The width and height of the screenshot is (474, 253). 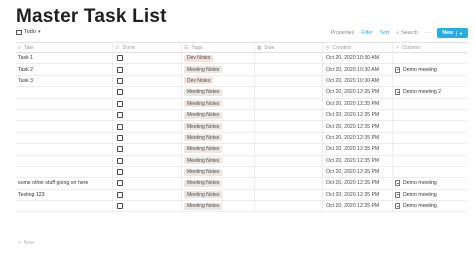 What do you see at coordinates (64, 47) in the screenshot?
I see `column-header-name: ≡ Tale` at bounding box center [64, 47].